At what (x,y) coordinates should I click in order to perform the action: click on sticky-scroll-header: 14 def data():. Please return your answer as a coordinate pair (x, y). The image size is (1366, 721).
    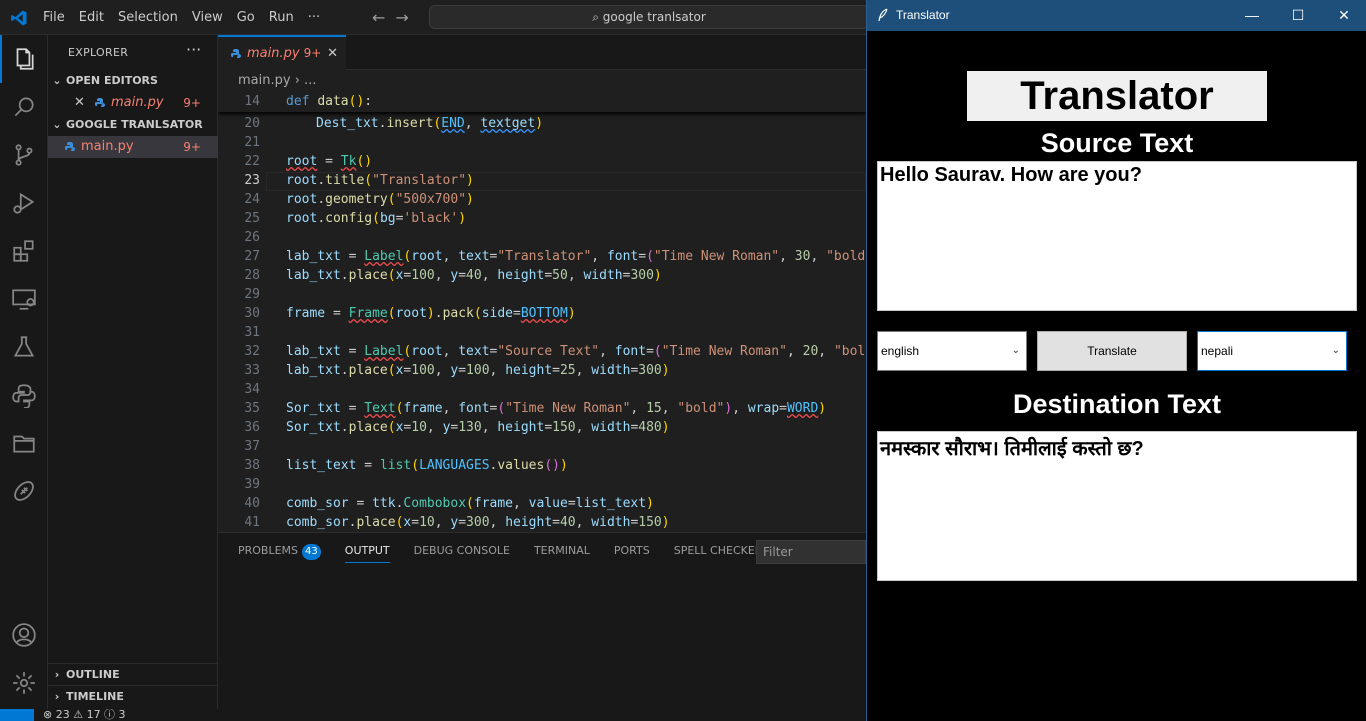
    Looking at the image, I should click on (542, 102).